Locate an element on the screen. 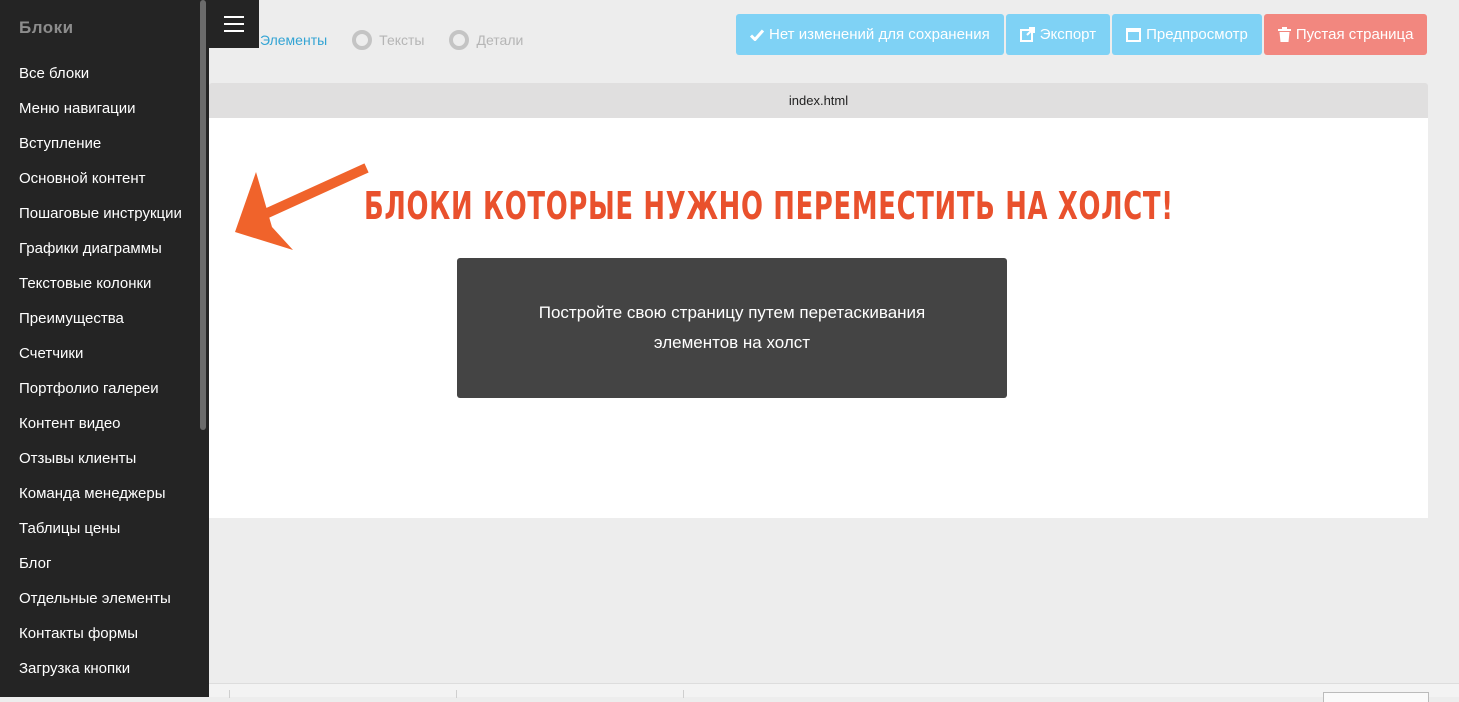 The width and height of the screenshot is (1459, 702). bottom-bar is located at coordinates (834, 692).